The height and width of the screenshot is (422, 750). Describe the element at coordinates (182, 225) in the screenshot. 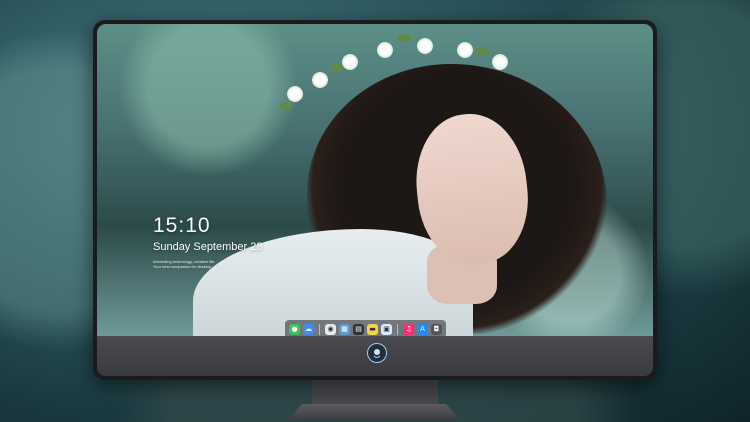

I see `lockscreen-time: 15:10` at that location.